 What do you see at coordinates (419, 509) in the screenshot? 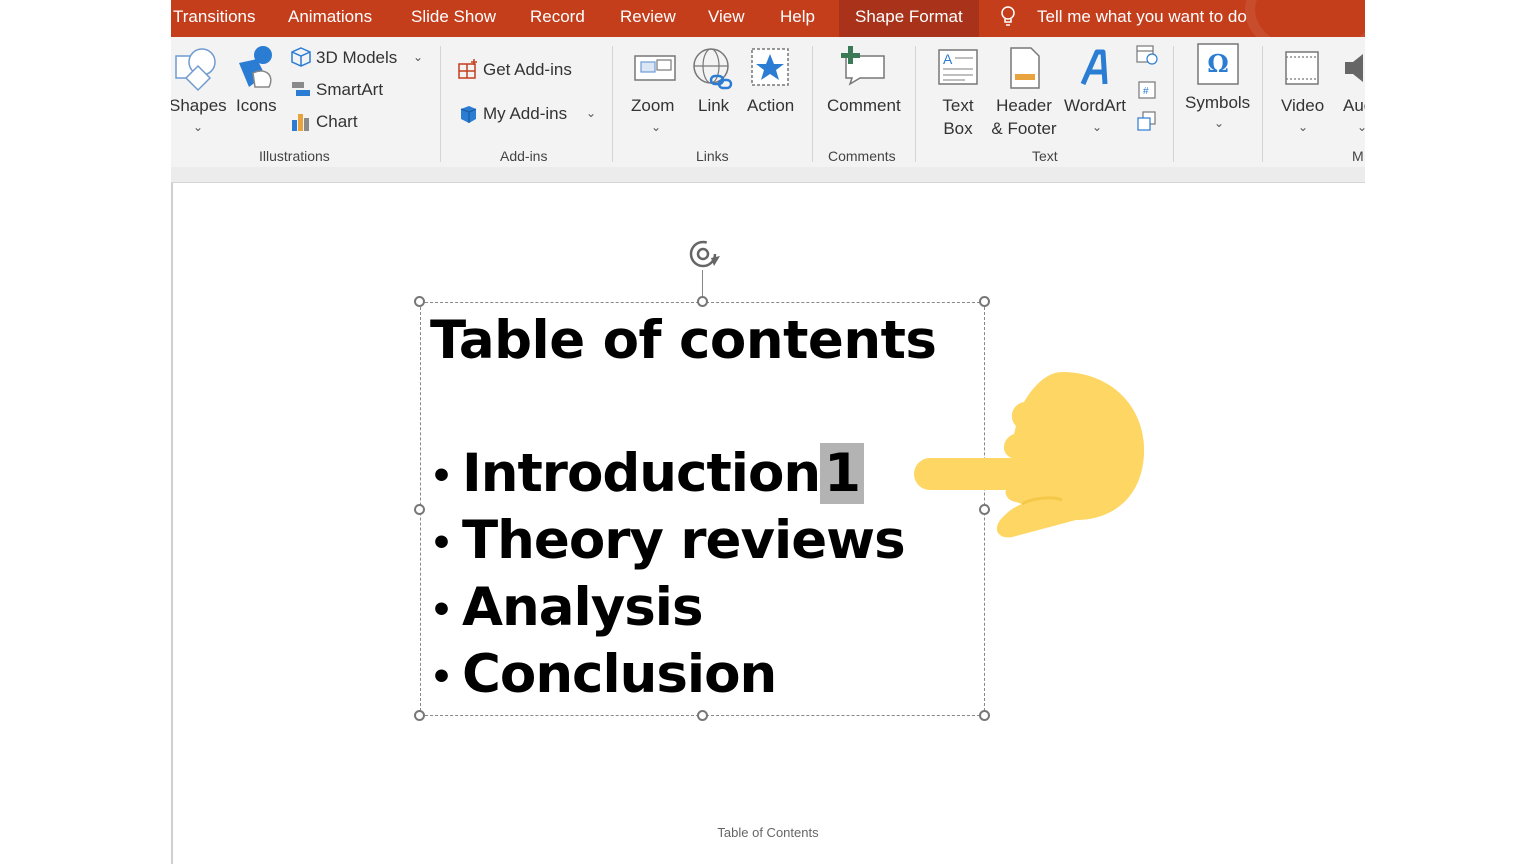
I see `resize-handle-left` at bounding box center [419, 509].